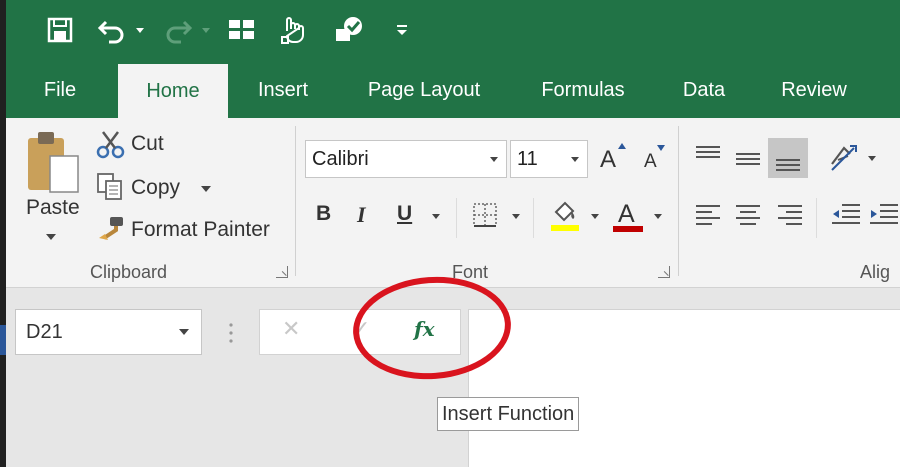 This screenshot has width=900, height=467. I want to click on copy-dropdown-icon, so click(206, 189).